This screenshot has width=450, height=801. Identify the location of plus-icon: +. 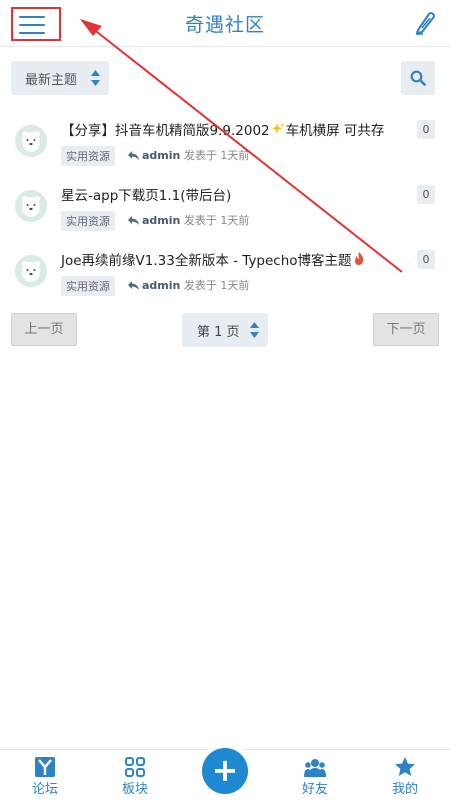
(225, 771).